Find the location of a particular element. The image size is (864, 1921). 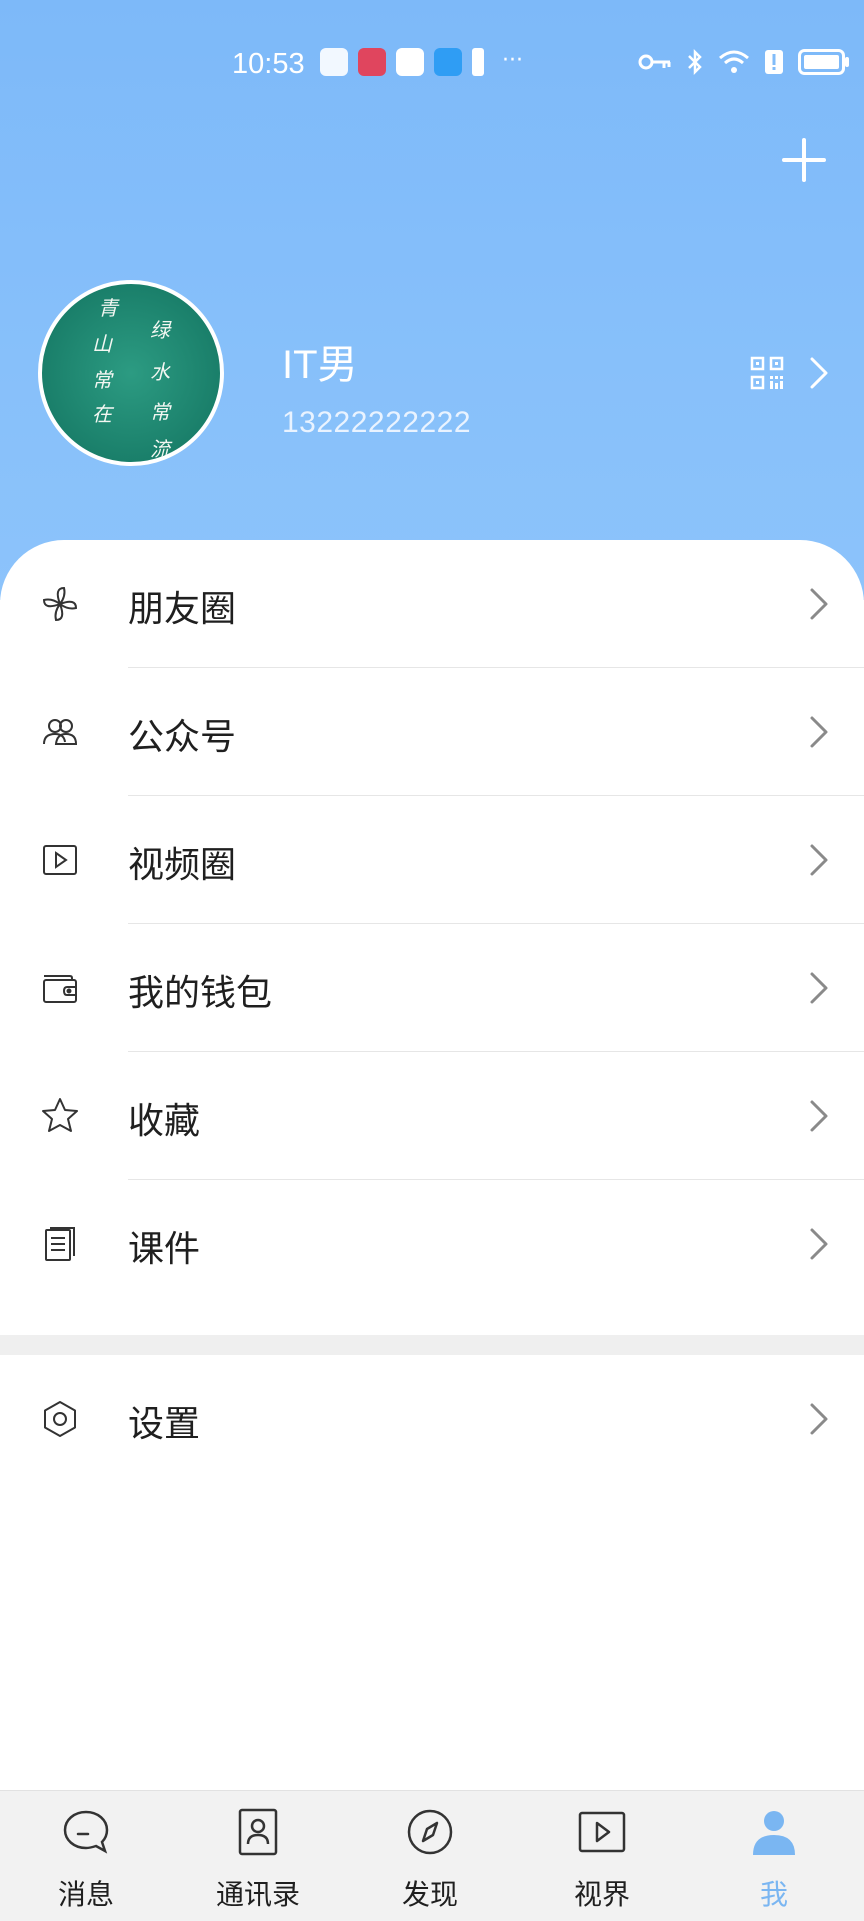

add-button is located at coordinates (804, 160).